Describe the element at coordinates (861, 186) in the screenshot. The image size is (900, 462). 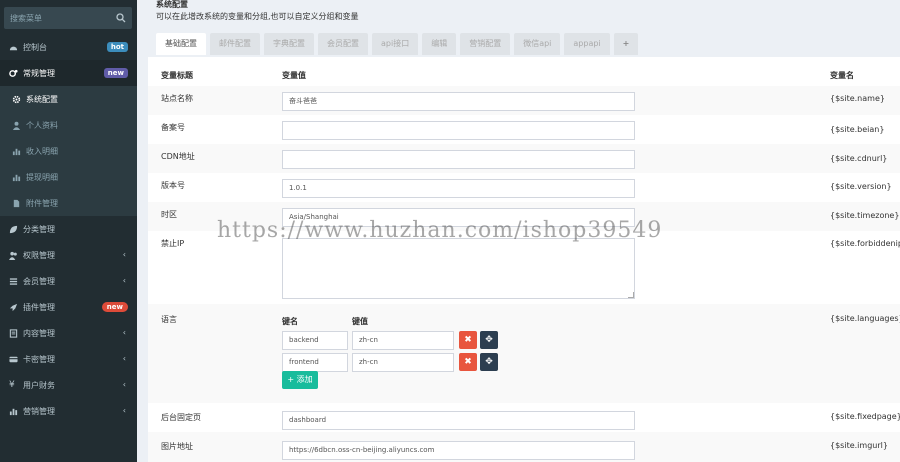
I see `row-variable: {$site.version}` at that location.